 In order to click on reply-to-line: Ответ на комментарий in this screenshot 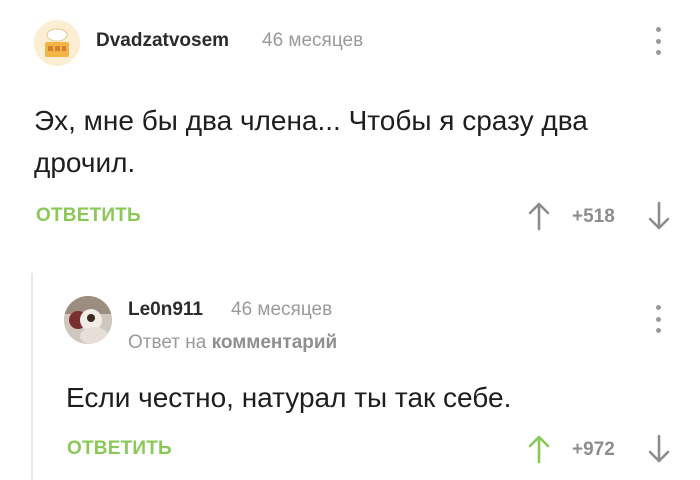, I will do `click(232, 343)`.